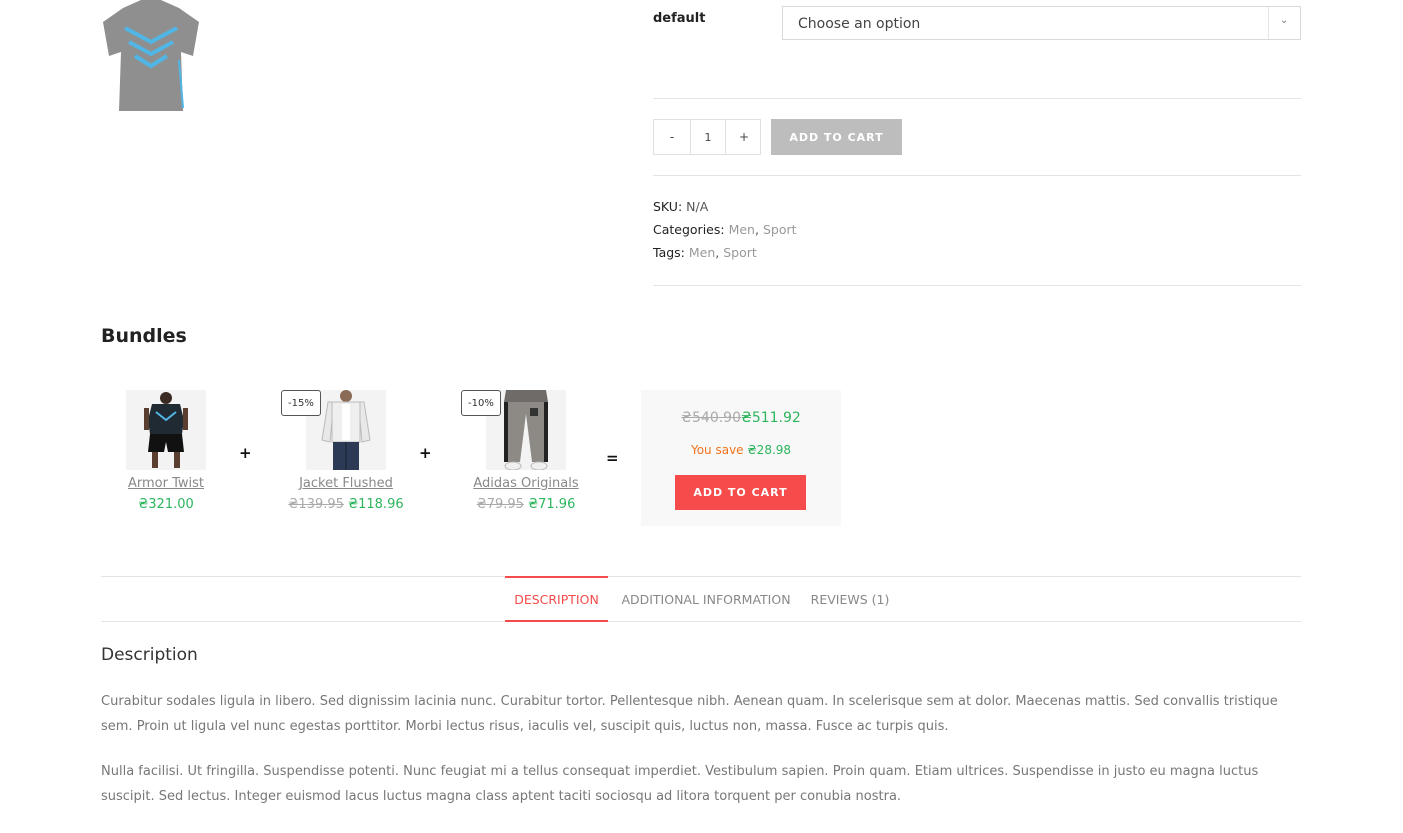 This screenshot has width=1403, height=833. I want to click on categories-row: Categories: Men, Sport, so click(725, 229).